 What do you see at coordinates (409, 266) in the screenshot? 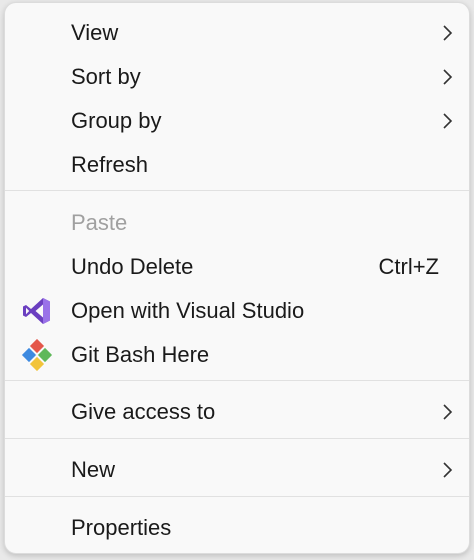
I see `menu-item-undo-delete-shortcut: Ctrl+Z` at bounding box center [409, 266].